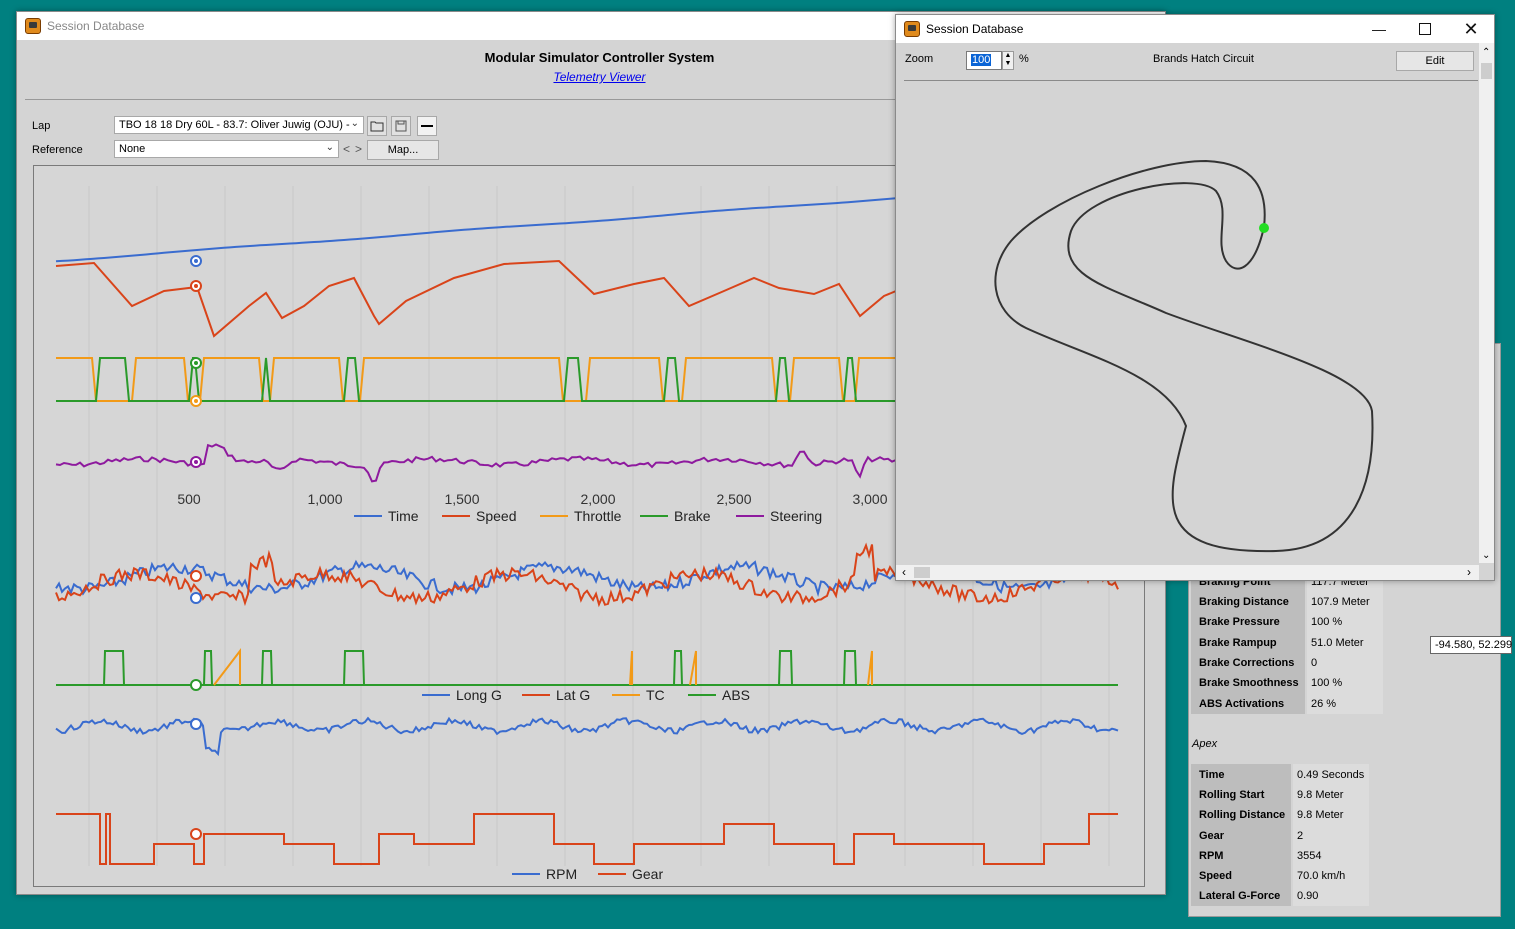 This screenshot has height=929, width=1515. What do you see at coordinates (1308, 896) in the screenshot?
I see `apex-stat-value: 0.90` at bounding box center [1308, 896].